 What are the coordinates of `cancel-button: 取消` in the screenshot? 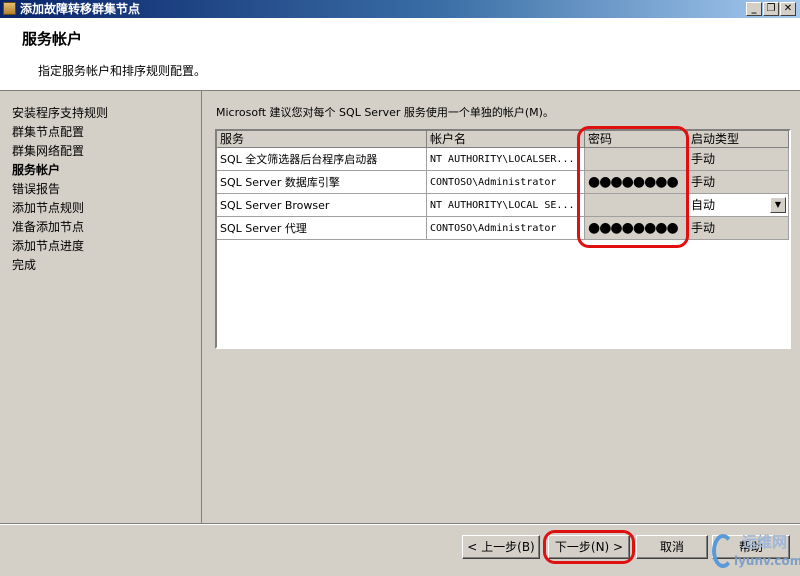 It's located at (672, 547).